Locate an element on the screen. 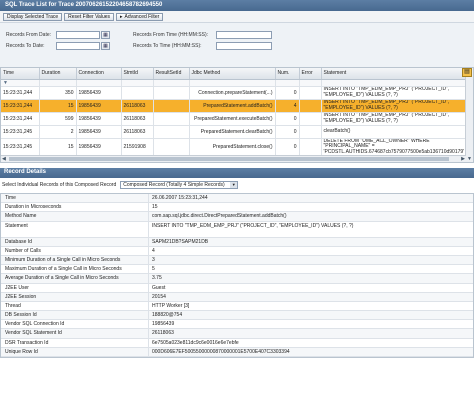 The height and width of the screenshot is (410, 474). column-header-connection: Connection is located at coordinates (99, 74).